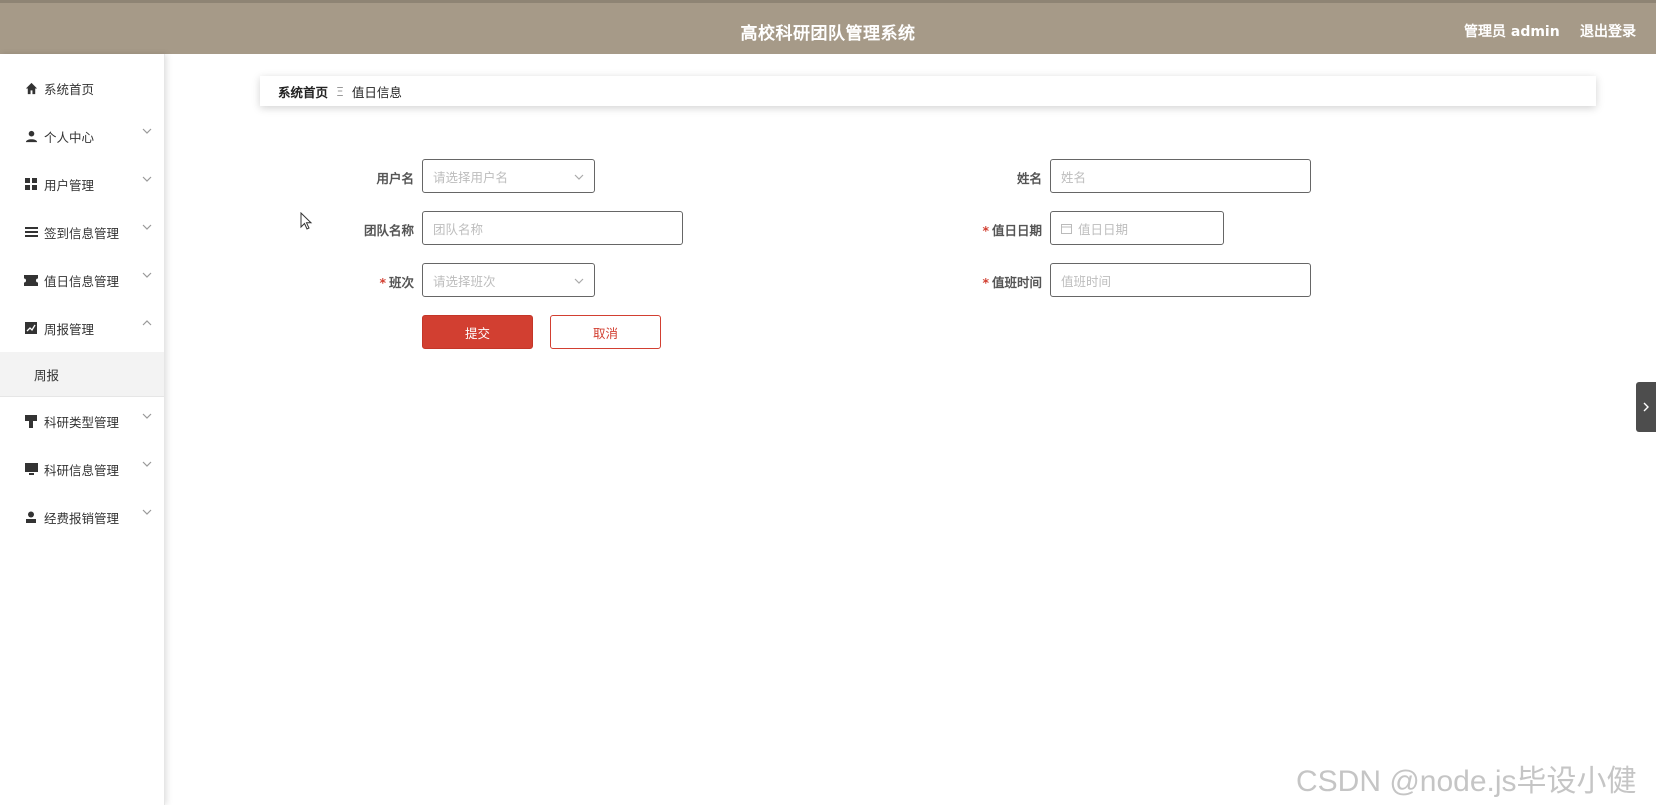 The width and height of the screenshot is (1656, 805). I want to click on mouse-cursor-icon, so click(306, 221).